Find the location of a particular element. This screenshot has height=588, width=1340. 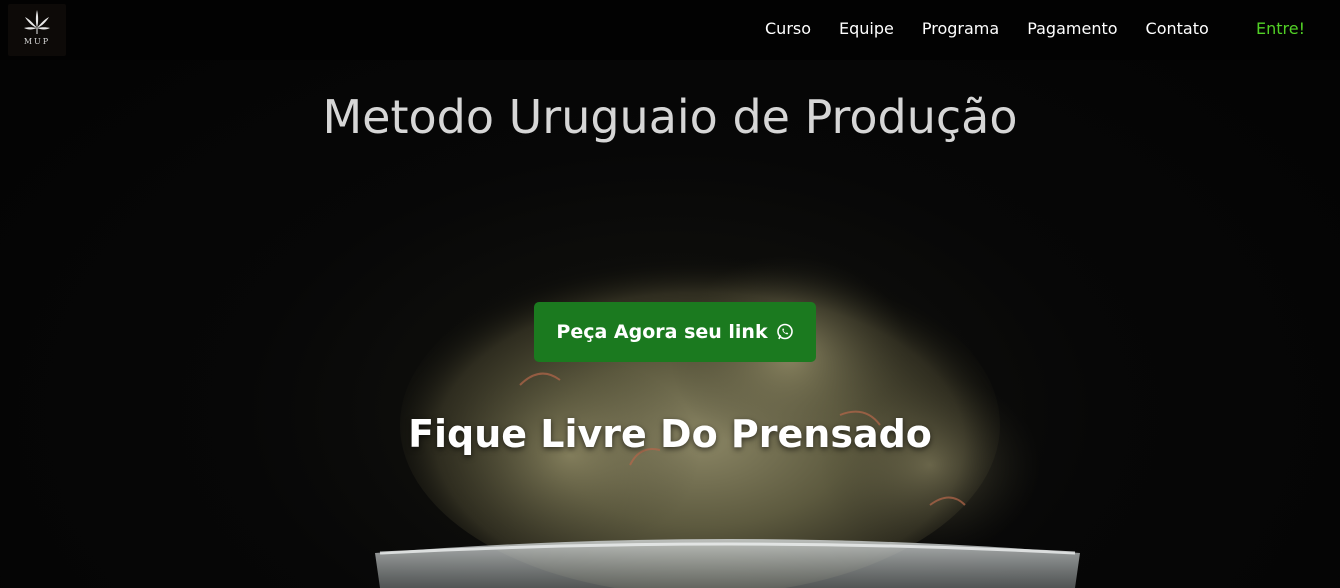

nav-item-programa: Programa is located at coordinates (960, 28).